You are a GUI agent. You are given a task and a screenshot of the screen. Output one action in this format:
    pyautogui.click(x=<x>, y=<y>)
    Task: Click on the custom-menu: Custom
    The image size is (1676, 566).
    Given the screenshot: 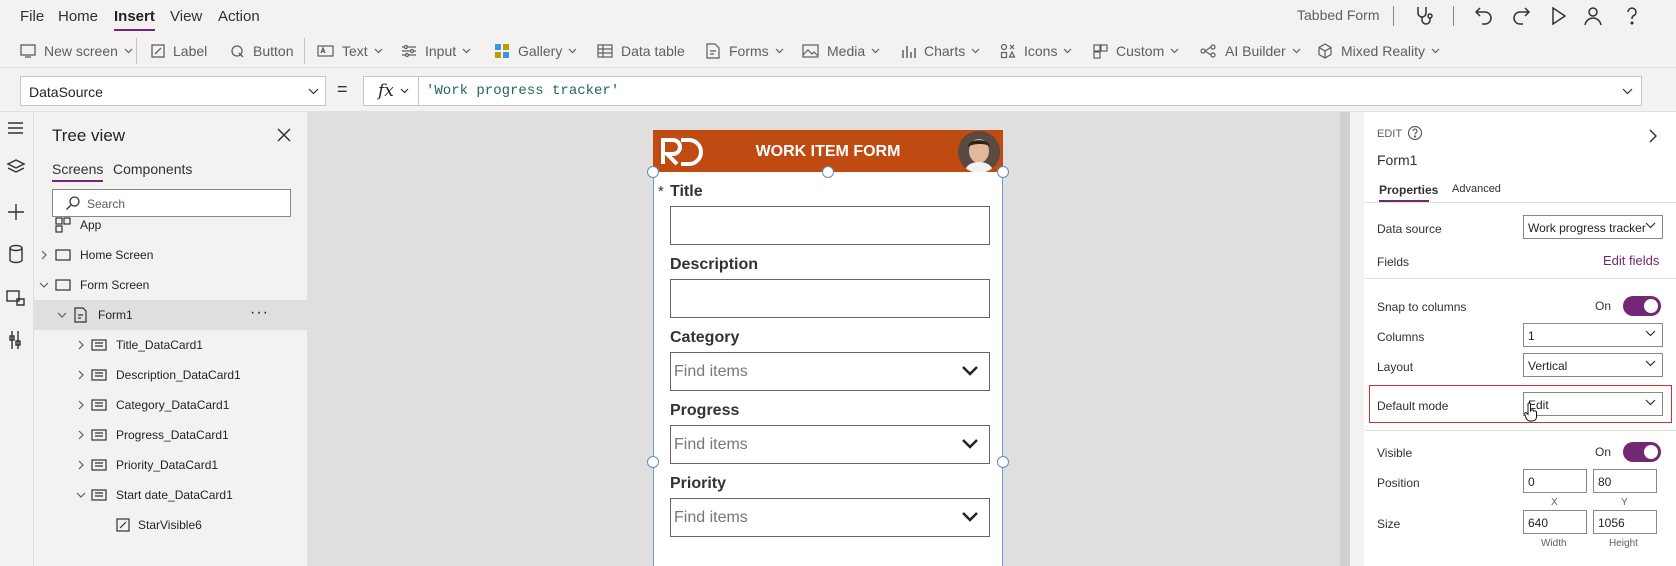 What is the action you would take?
    pyautogui.click(x=1136, y=51)
    